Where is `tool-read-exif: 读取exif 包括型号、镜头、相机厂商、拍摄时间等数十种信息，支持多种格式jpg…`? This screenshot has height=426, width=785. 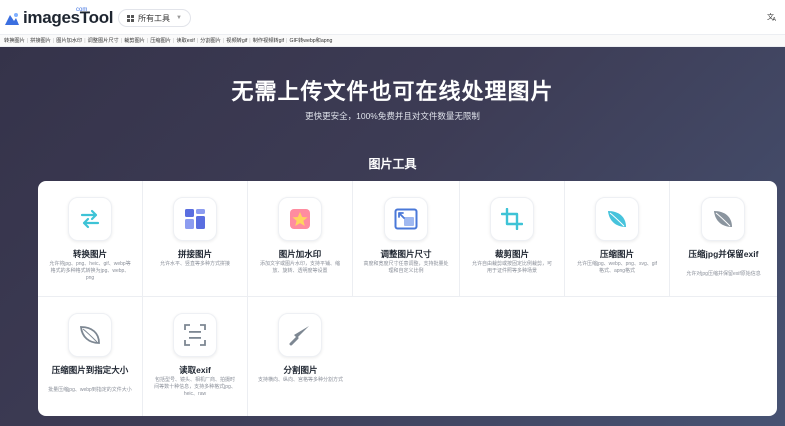
tool-read-exif: 读取exif 包括型号、镜头、相机厂商、拍摄时间等数十种信息，支持多种格式jpg… is located at coordinates (195, 356).